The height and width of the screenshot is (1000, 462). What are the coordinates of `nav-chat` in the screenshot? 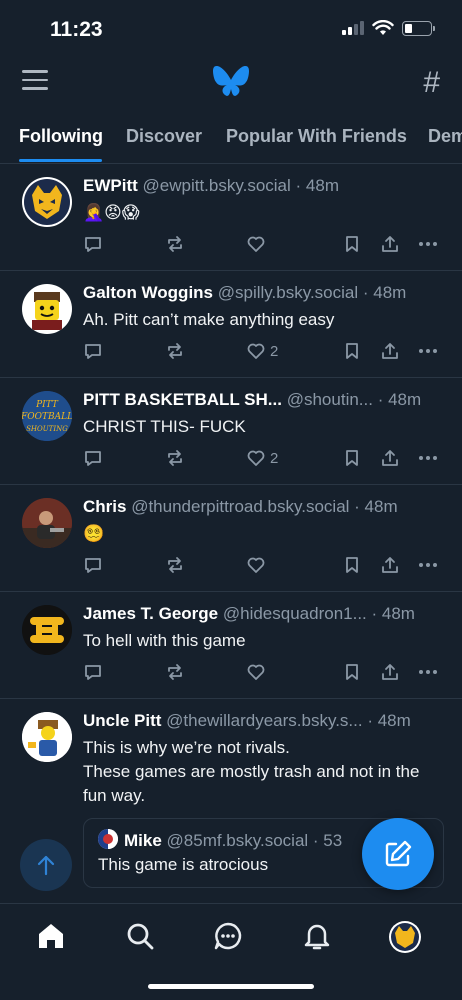 It's located at (228, 938).